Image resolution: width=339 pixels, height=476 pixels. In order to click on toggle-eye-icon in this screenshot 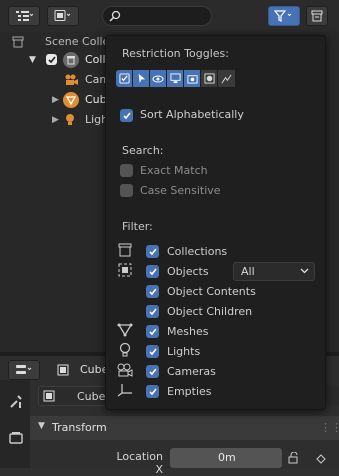, I will do `click(158, 78)`.